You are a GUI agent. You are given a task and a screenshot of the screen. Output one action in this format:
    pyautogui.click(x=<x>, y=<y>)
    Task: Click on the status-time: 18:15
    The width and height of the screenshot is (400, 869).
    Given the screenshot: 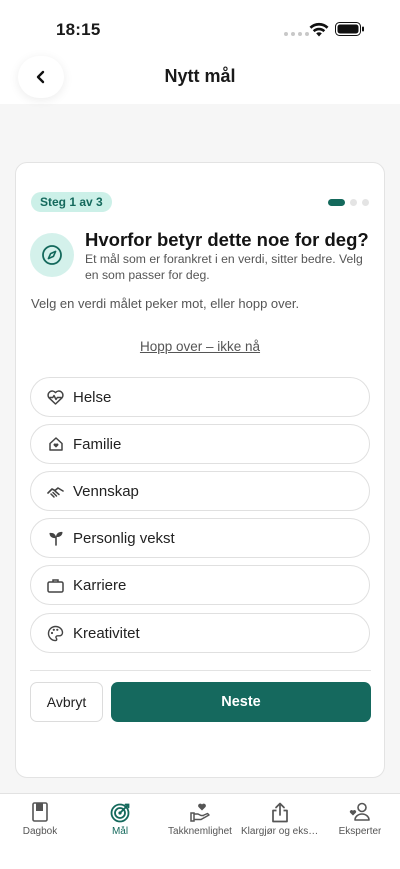 What is the action you would take?
    pyautogui.click(x=78, y=29)
    